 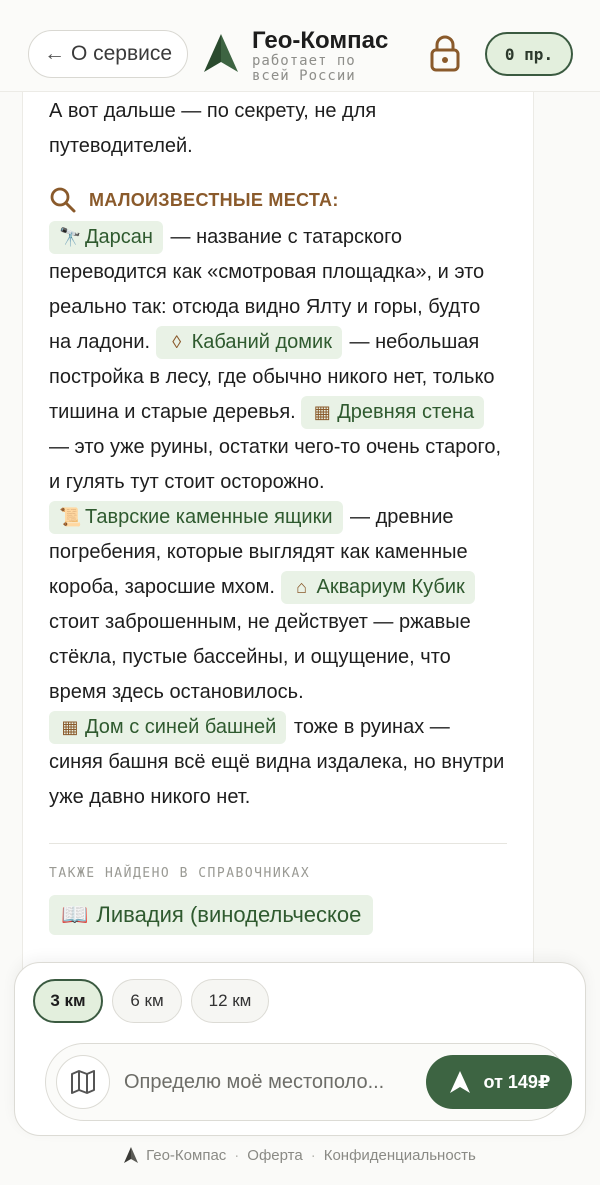 I want to click on telescope-icon: 🔭, so click(x=70, y=237).